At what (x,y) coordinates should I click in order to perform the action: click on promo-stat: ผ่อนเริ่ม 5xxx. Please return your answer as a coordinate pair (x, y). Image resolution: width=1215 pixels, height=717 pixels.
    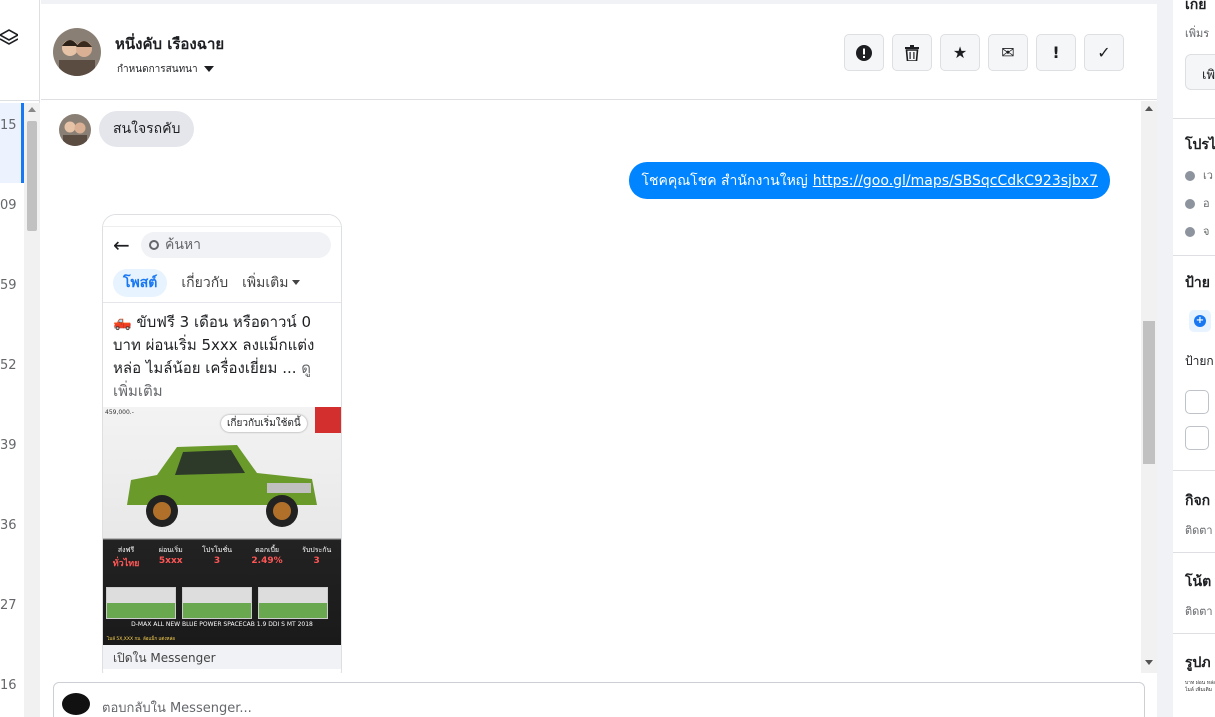
    Looking at the image, I should click on (171, 565).